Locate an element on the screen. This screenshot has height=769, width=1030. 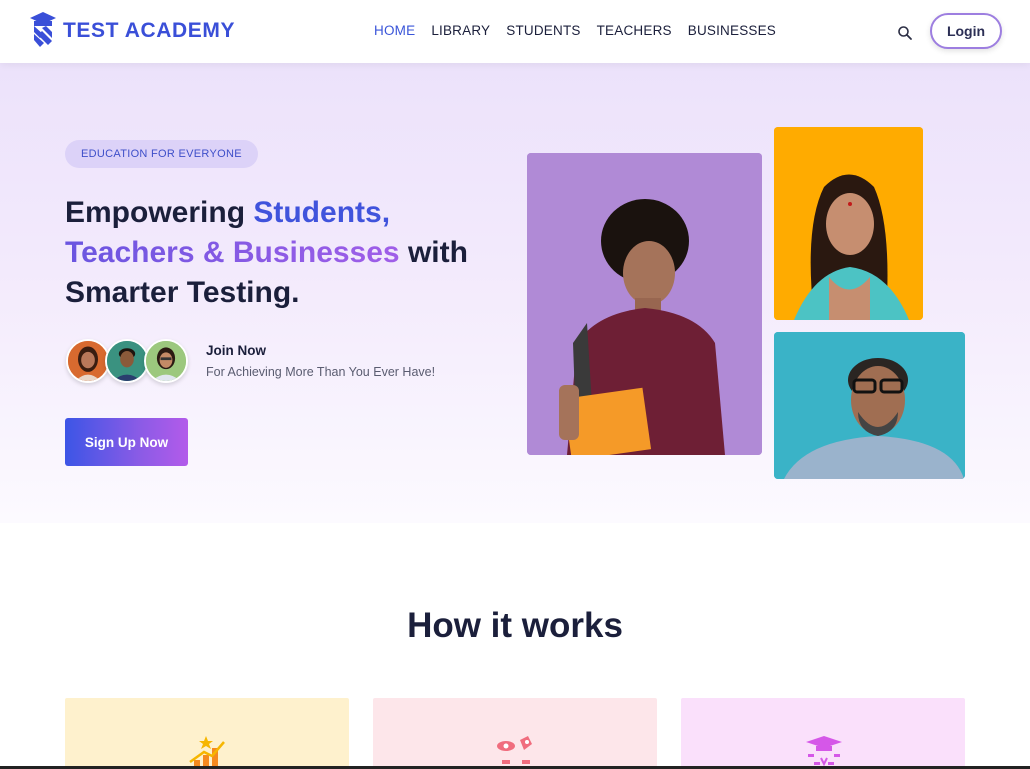
student-photo is located at coordinates (644, 304).